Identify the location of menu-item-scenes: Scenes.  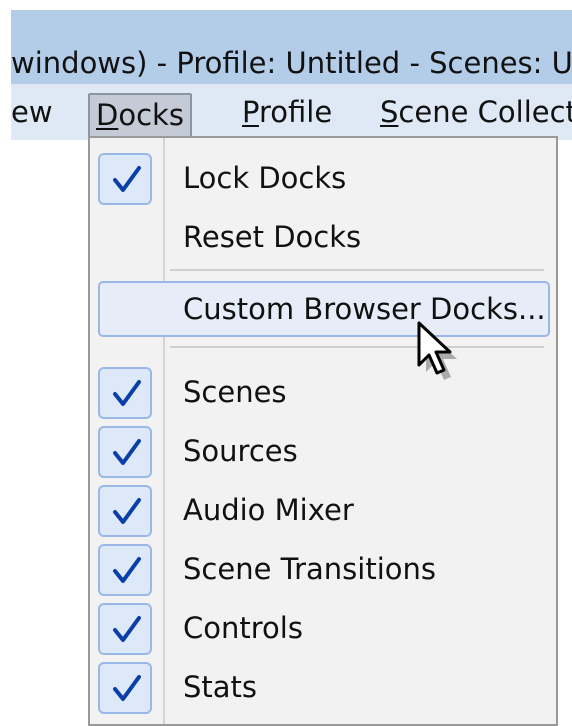
(323, 392).